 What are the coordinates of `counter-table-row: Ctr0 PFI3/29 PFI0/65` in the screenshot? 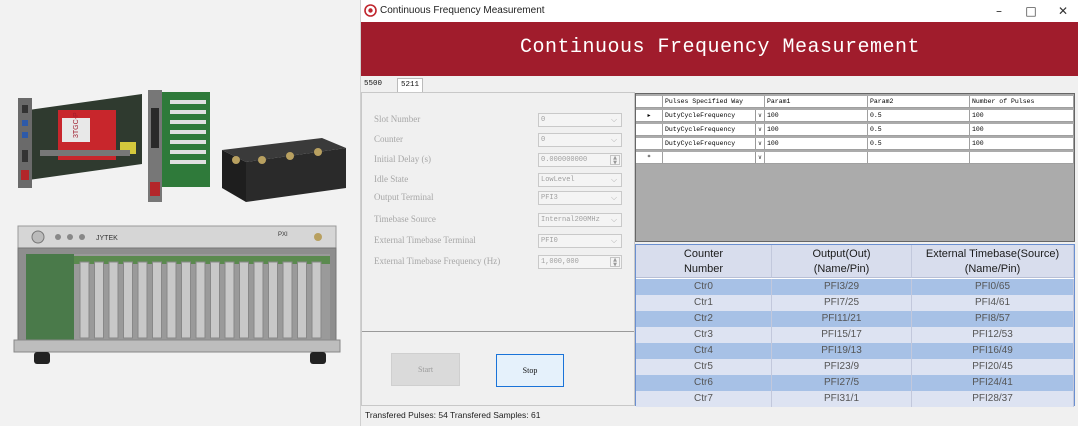 It's located at (855, 287).